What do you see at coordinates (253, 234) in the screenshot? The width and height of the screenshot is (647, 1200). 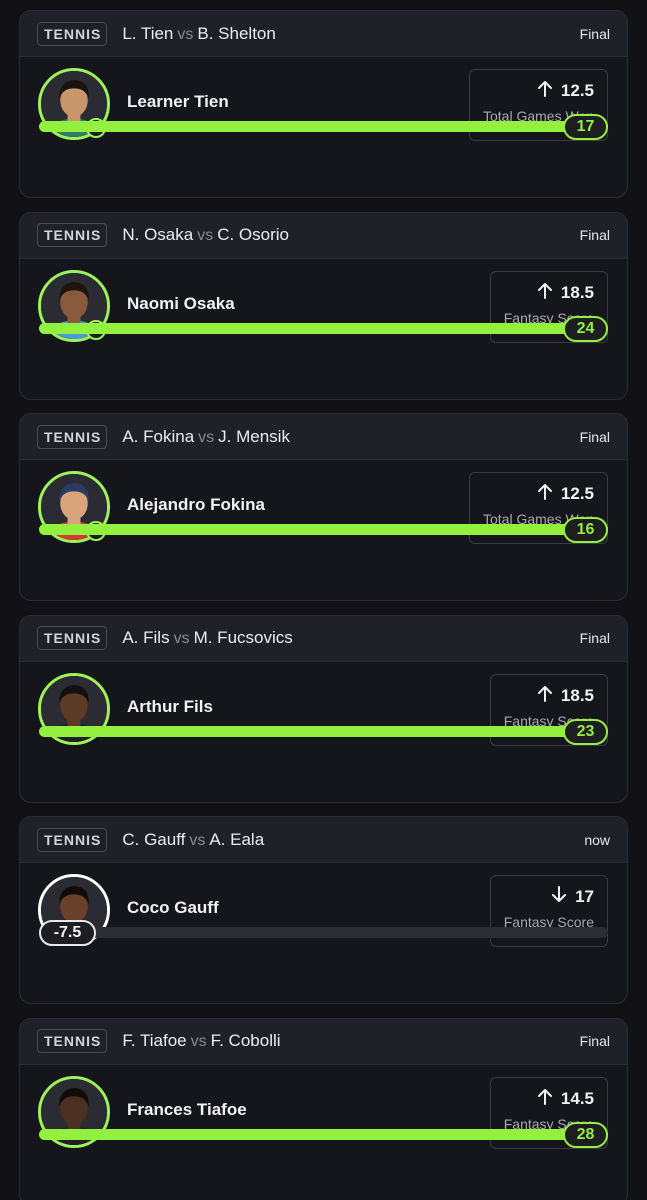 I see `player-two: C. Osorio` at bounding box center [253, 234].